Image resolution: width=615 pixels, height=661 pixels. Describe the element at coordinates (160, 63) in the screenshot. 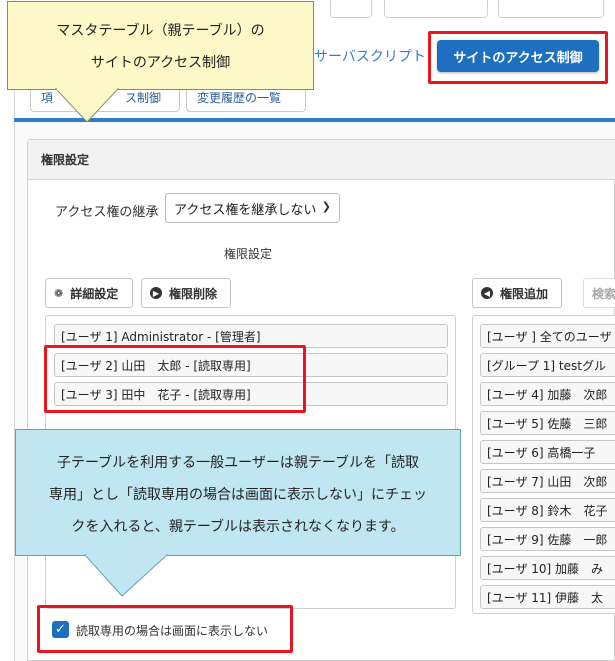

I see `callout-text: サイトのアクセス制御` at that location.